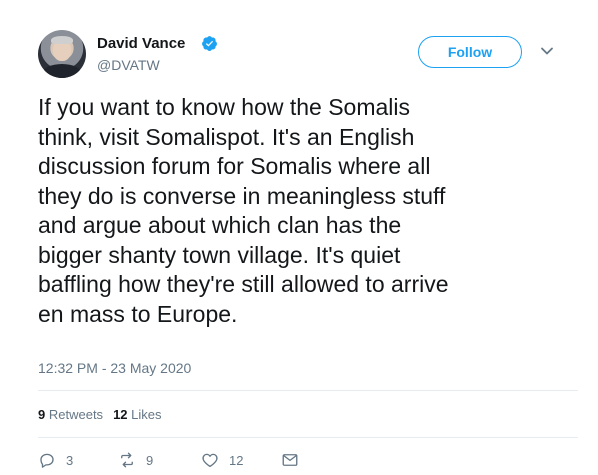  I want to click on chevron-down-icon, so click(547, 51).